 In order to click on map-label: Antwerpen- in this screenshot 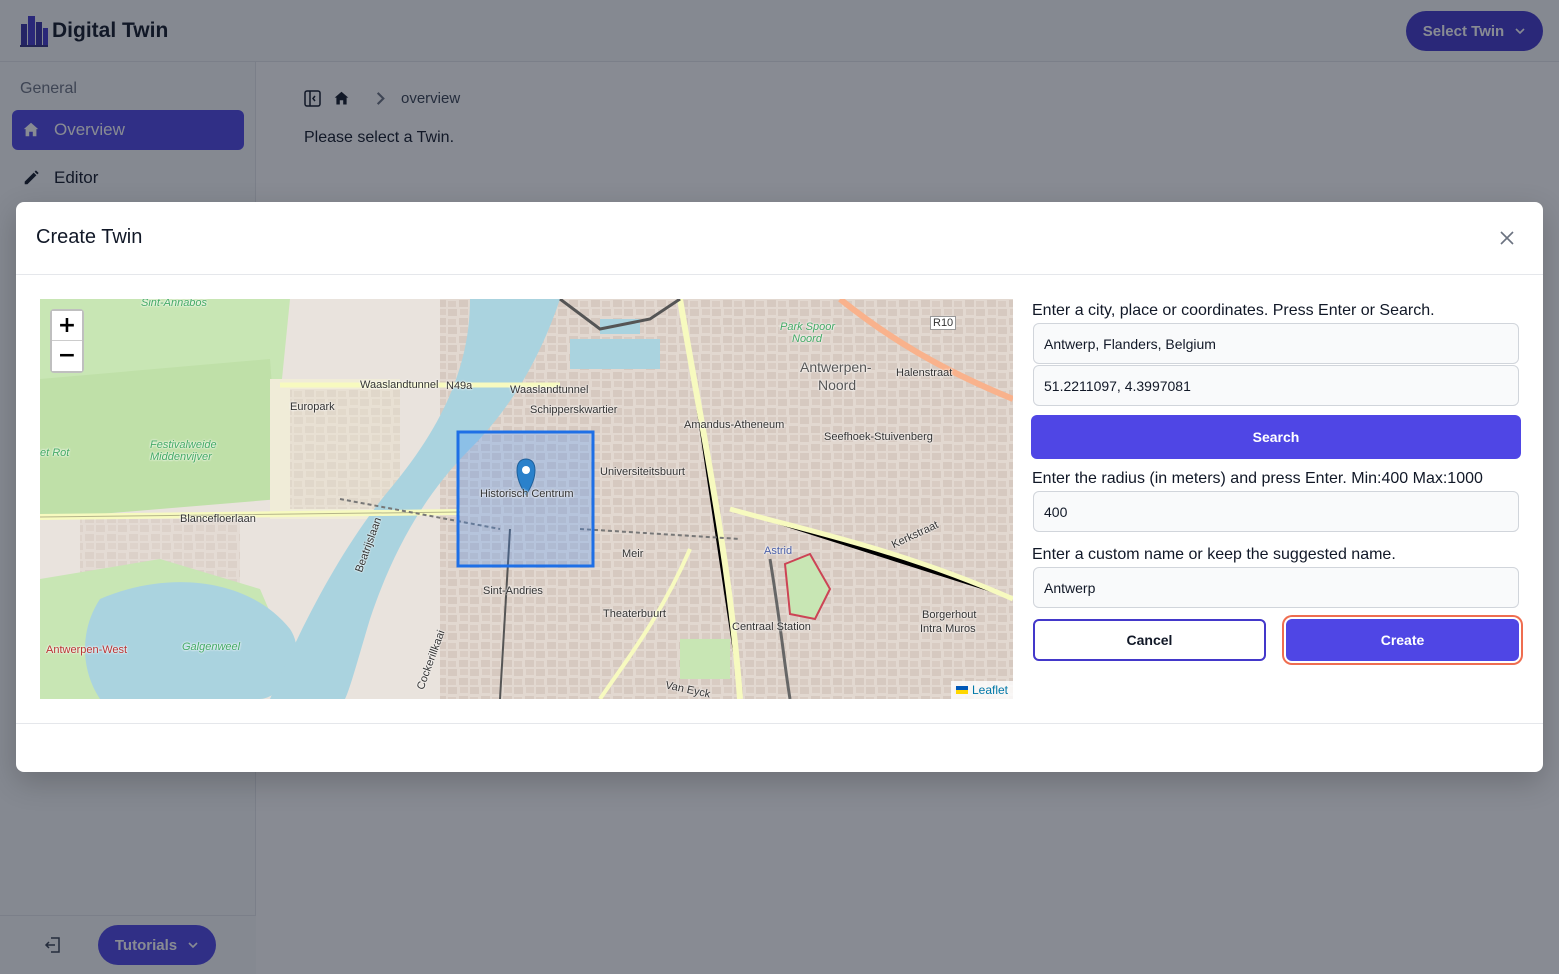, I will do `click(836, 367)`.